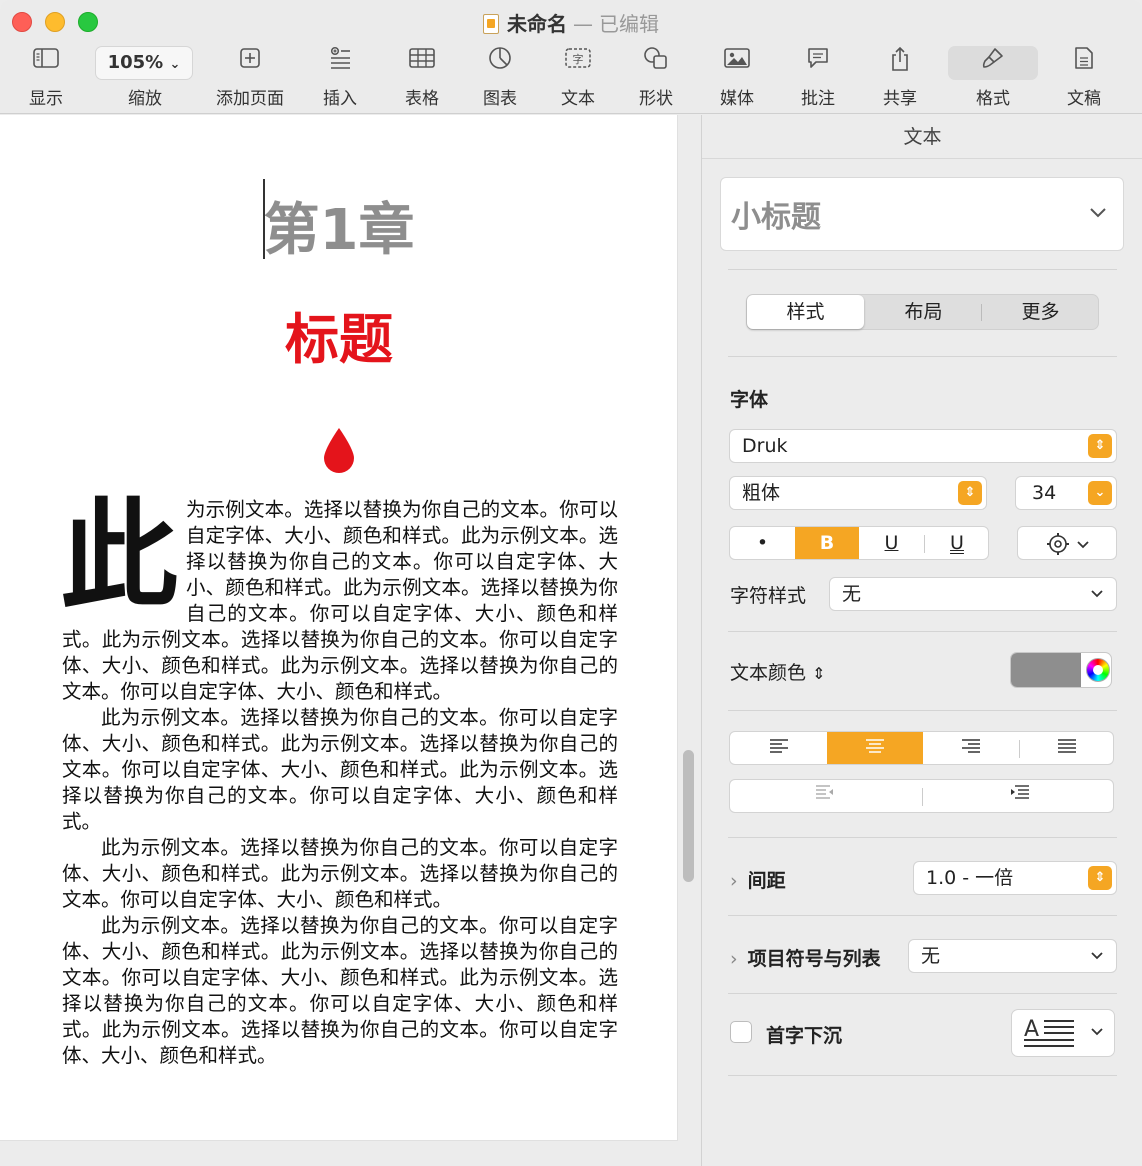 This screenshot has height=1166, width=1142. I want to click on zoom-control: 105% ⌄ 缩放, so click(145, 77).